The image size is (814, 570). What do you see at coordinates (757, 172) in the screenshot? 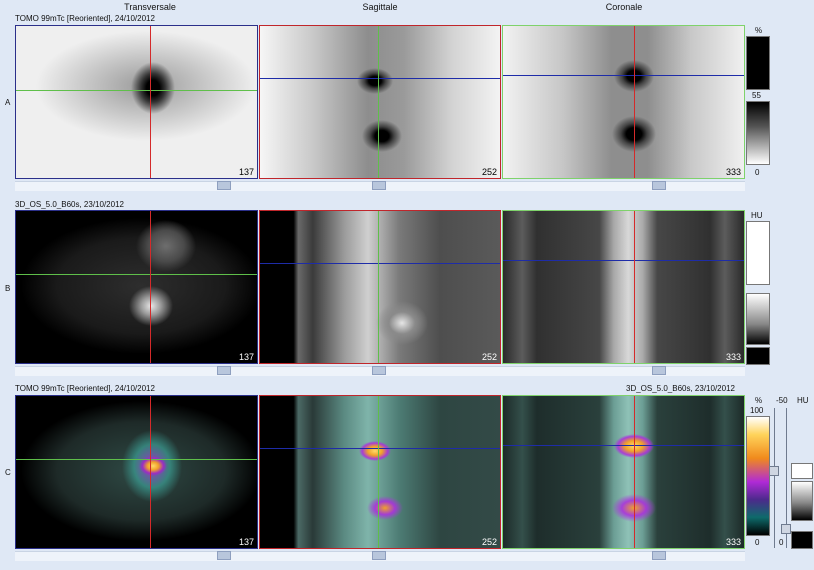
I see `scale-a-bottom-value: 0` at bounding box center [757, 172].